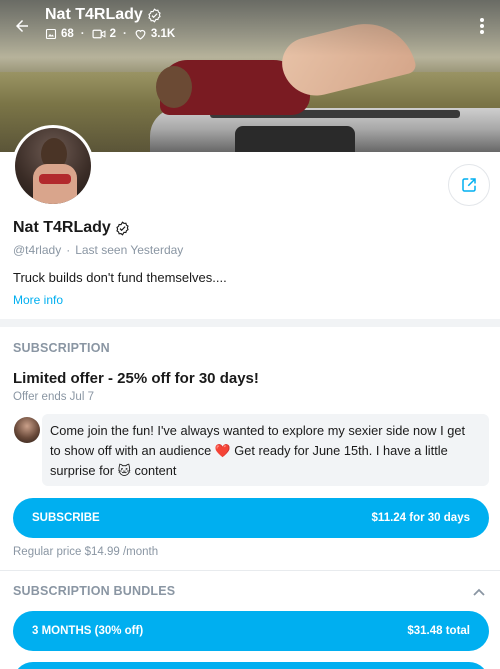 The image size is (500, 669). Describe the element at coordinates (438, 631) in the screenshot. I see `bundle-price: $31.48 total` at that location.